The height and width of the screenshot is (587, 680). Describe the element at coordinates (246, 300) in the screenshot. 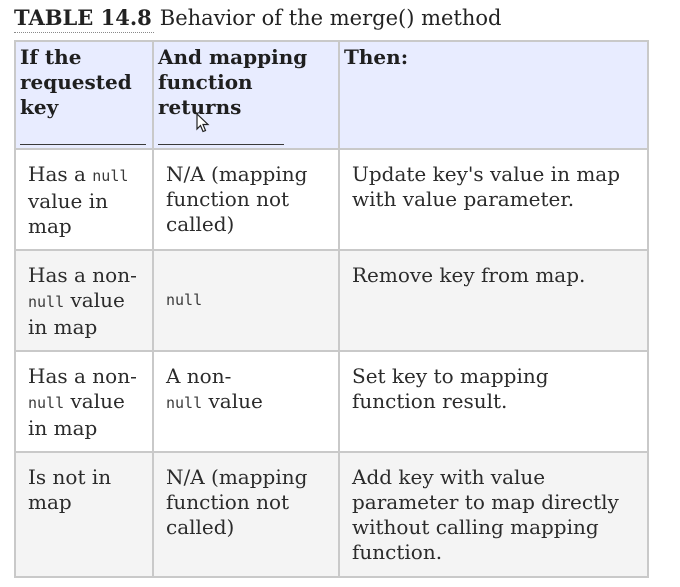

I see `cell-mapping-returns: null` at that location.